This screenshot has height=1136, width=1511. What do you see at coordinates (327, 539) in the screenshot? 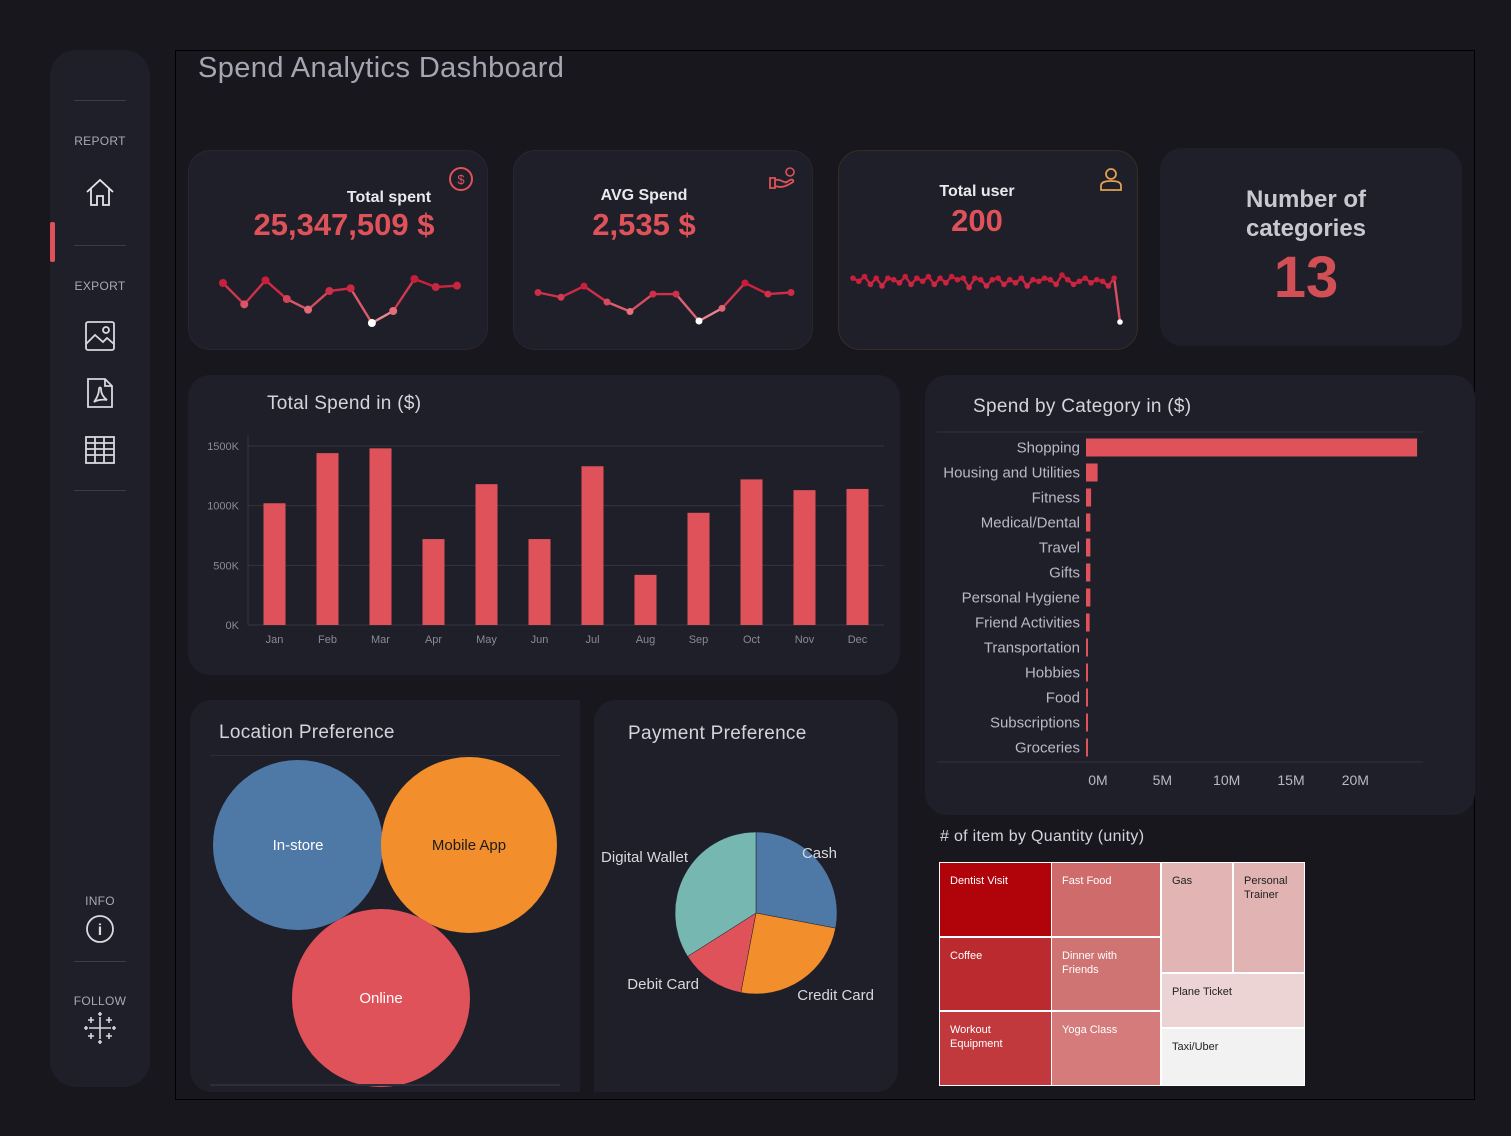
I see `bar-feb` at bounding box center [327, 539].